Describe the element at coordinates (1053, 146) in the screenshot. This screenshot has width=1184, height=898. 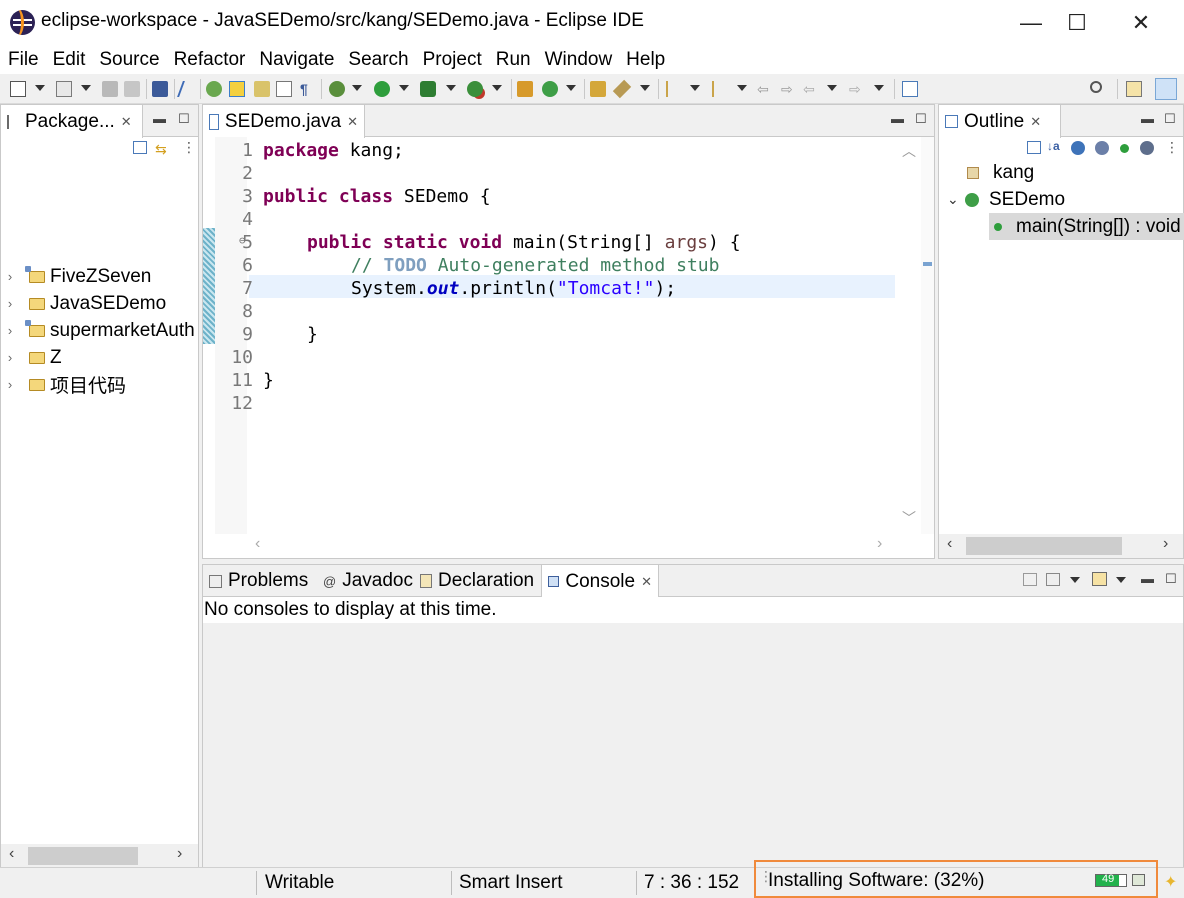
I see `sort-icon: ↓a` at that location.